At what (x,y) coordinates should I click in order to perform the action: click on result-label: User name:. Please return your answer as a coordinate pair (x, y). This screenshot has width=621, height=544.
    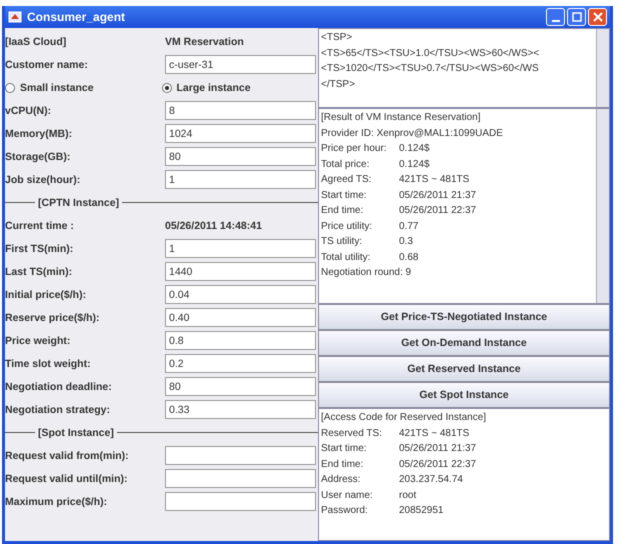
    Looking at the image, I should click on (347, 495).